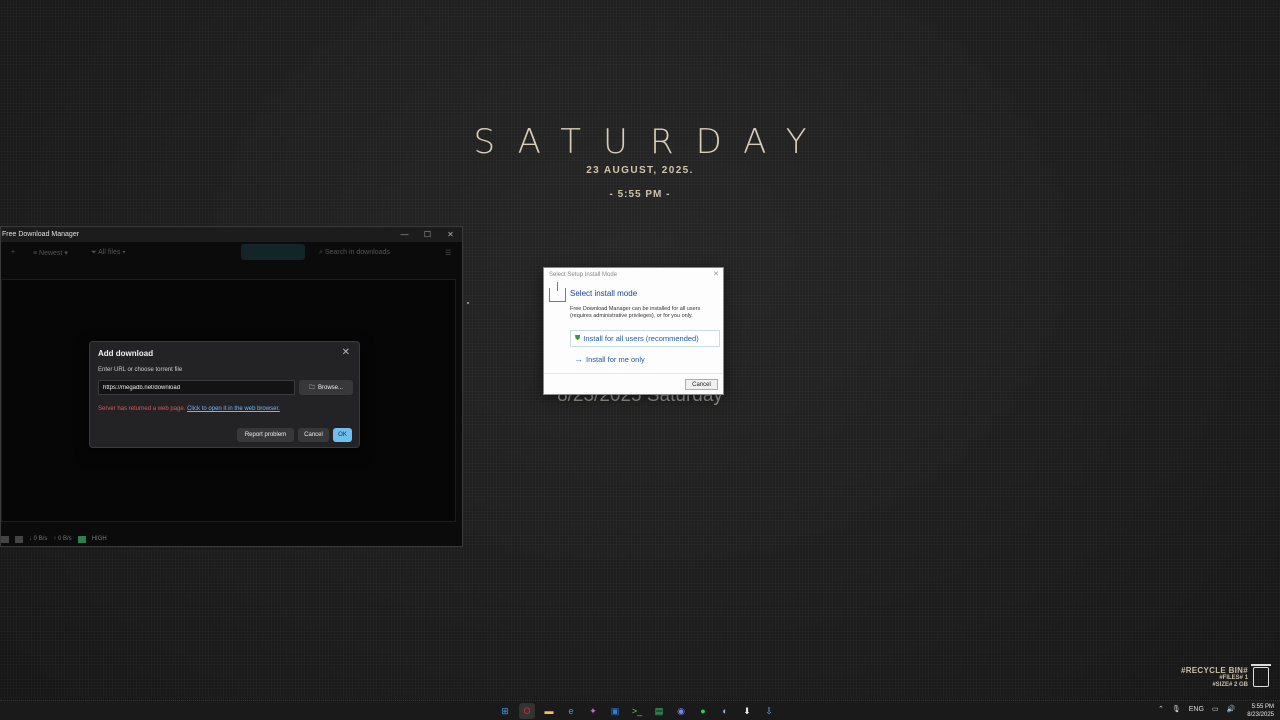  Describe the element at coordinates (747, 711) in the screenshot. I see `setup-icon: ⬇` at that location.